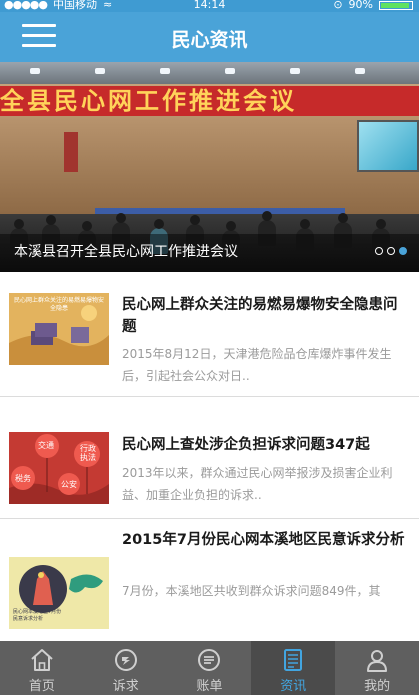 Image resolution: width=419 pixels, height=695 pixels. What do you see at coordinates (209, 660) in the screenshot?
I see `bill-icon` at bounding box center [209, 660].